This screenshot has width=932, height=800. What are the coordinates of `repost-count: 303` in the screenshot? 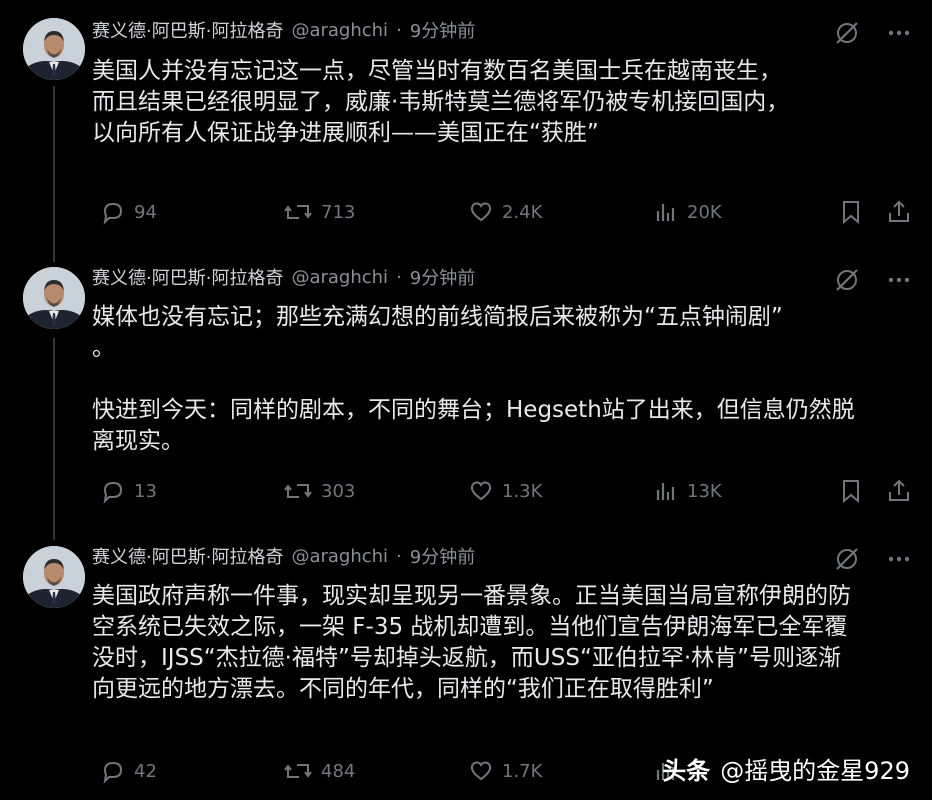 It's located at (338, 491).